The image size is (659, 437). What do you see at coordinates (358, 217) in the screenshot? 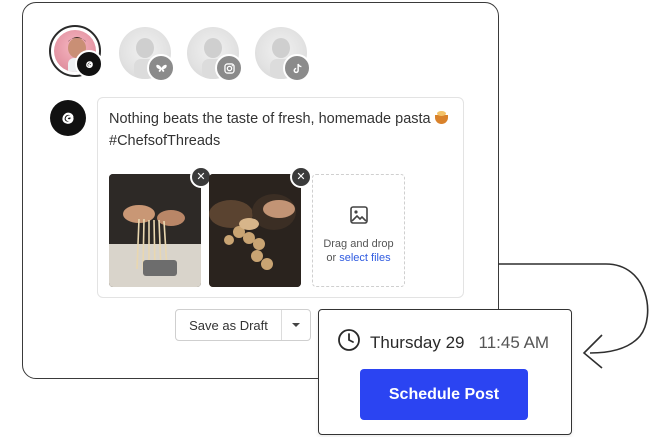
I see `image-icon` at bounding box center [358, 217].